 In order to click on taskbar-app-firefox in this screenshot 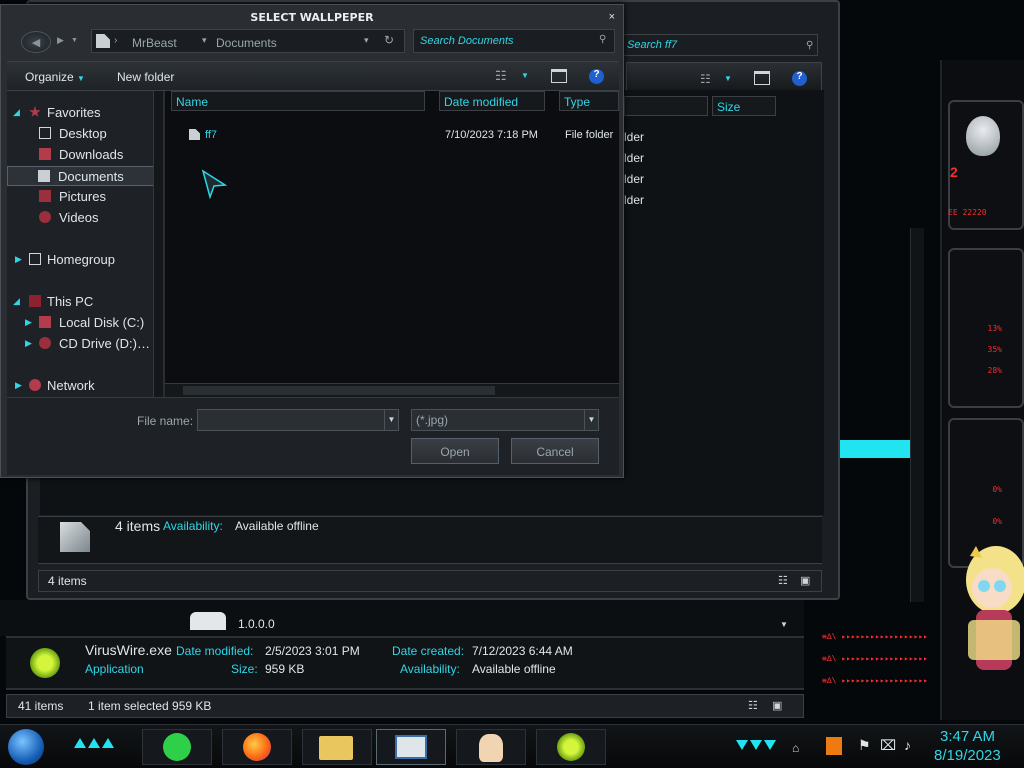, I will do `click(257, 747)`.